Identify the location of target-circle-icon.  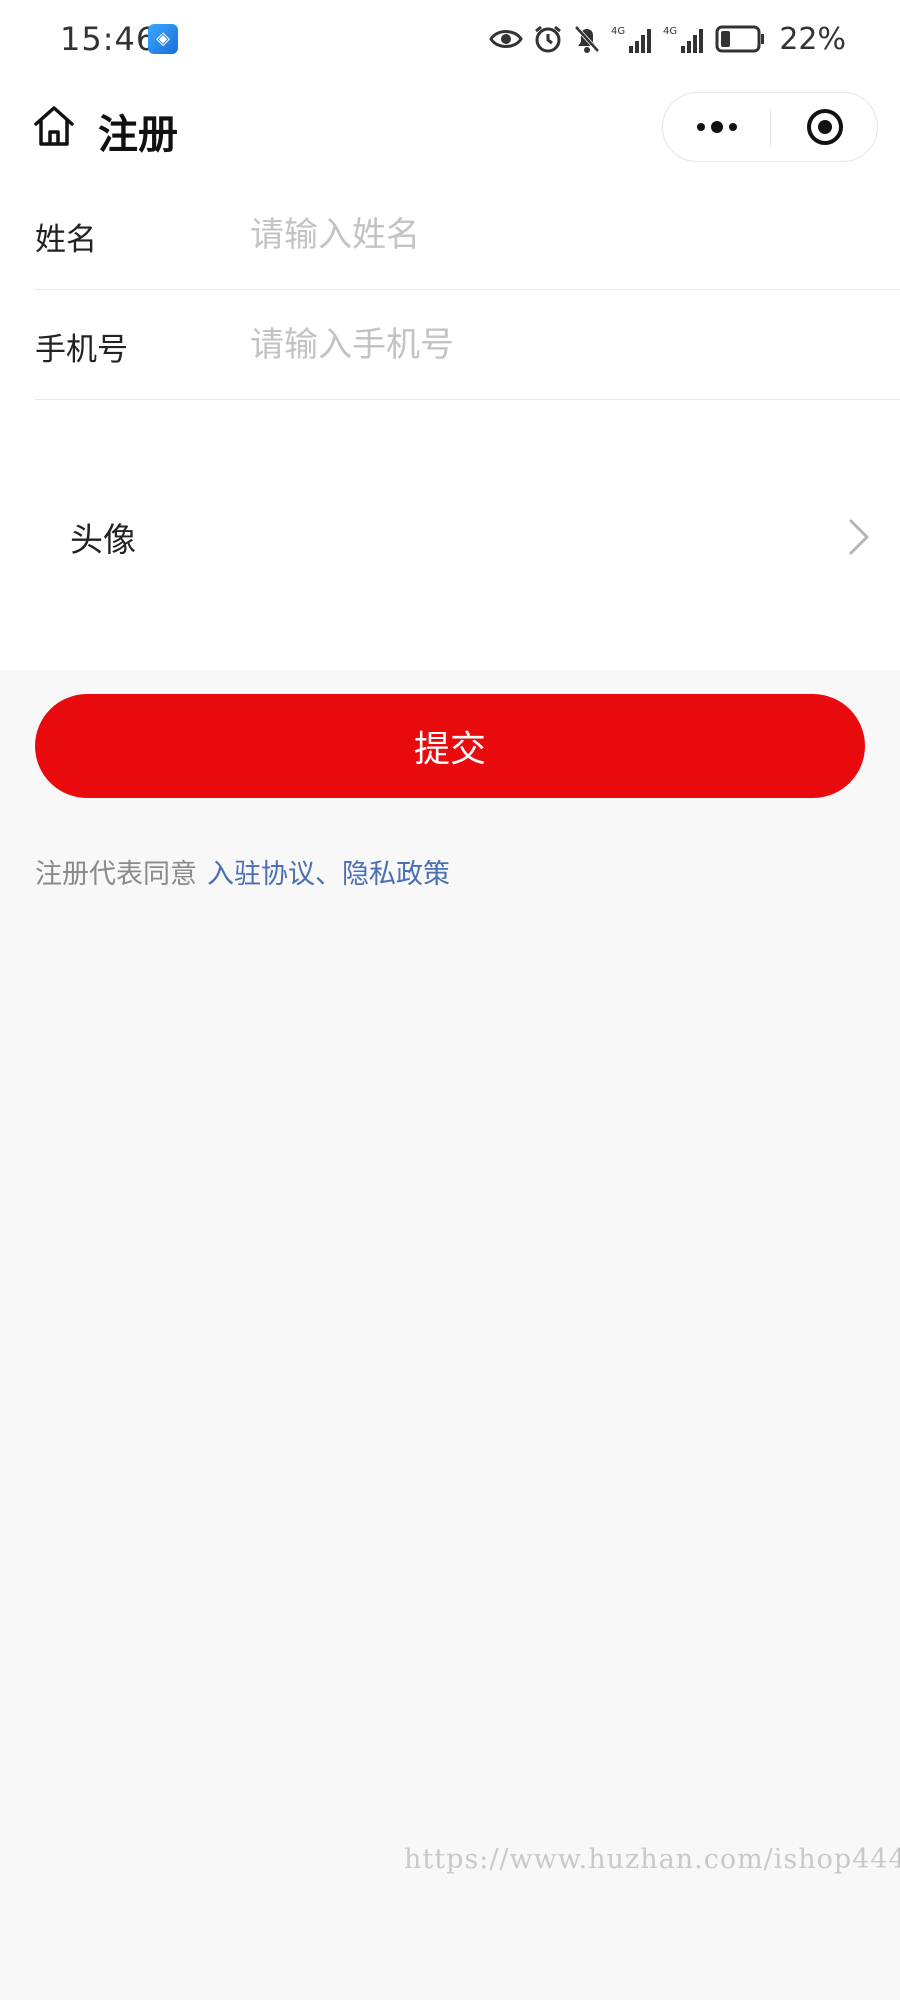
(824, 127).